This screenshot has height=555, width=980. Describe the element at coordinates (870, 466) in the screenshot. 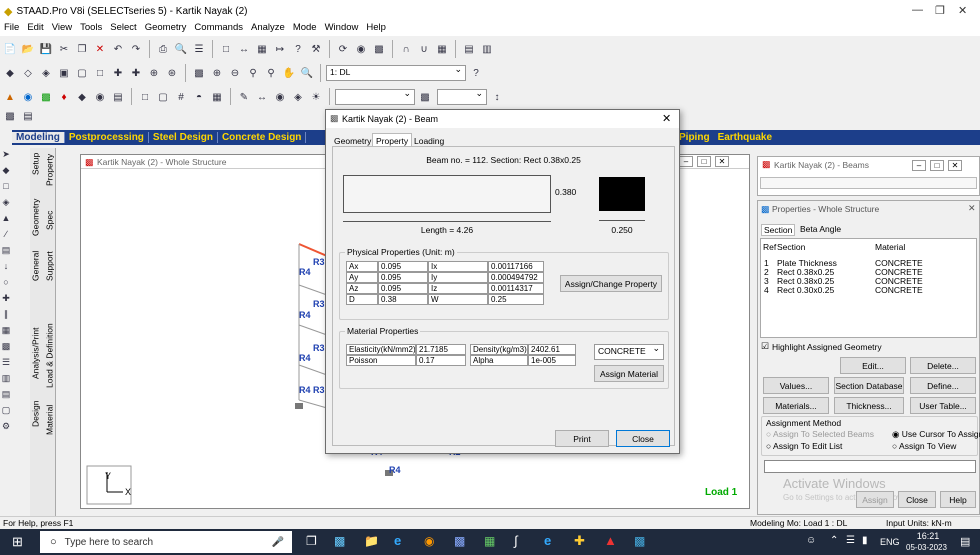

I see `assign-list-input` at that location.